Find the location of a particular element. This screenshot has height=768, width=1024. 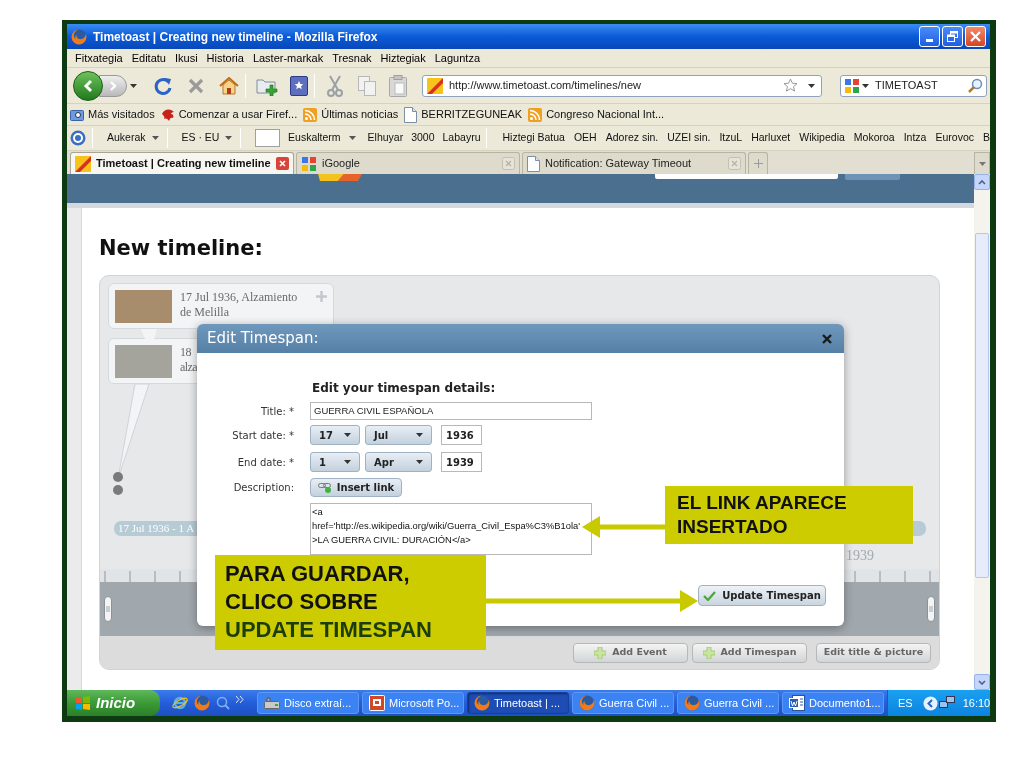

close-tab-icon is located at coordinates (282, 163).